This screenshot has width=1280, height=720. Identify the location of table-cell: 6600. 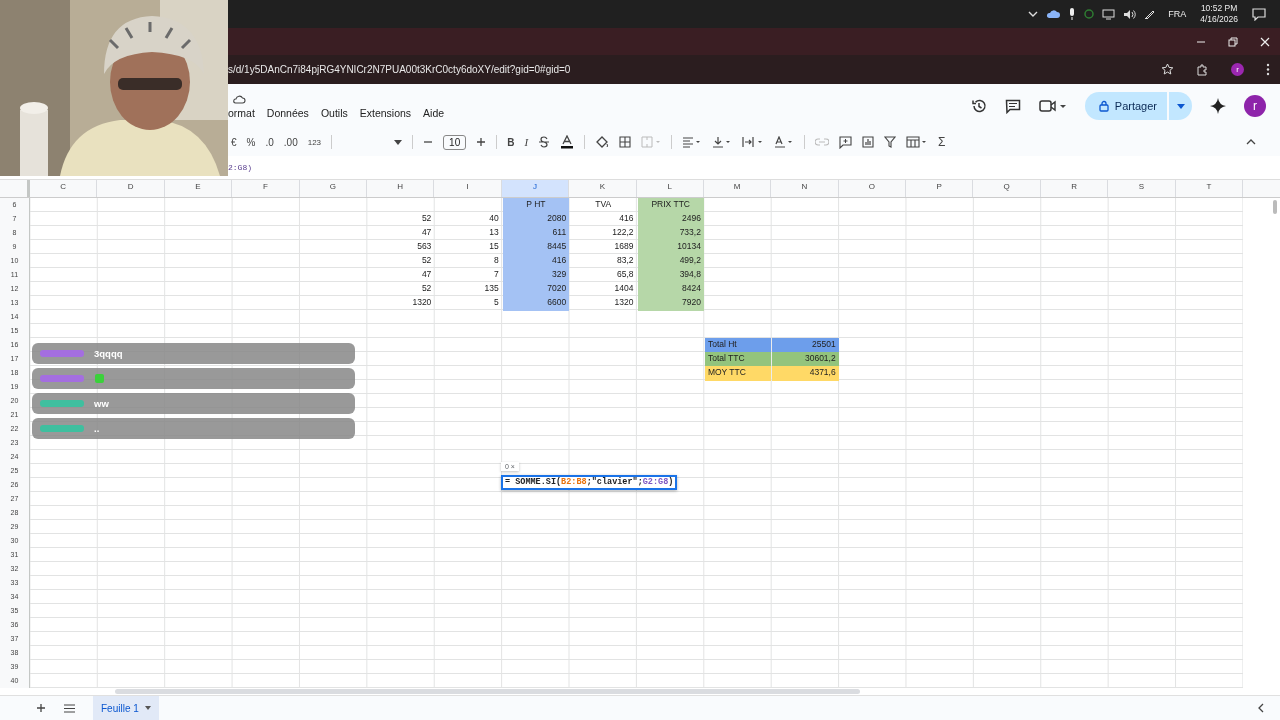
(536, 303).